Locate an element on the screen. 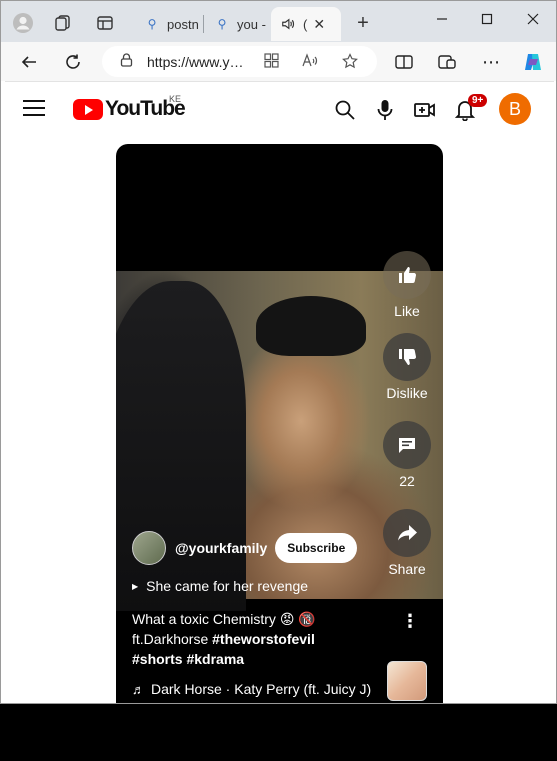 This screenshot has height=761, width=557. channel-avatar is located at coordinates (149, 548).